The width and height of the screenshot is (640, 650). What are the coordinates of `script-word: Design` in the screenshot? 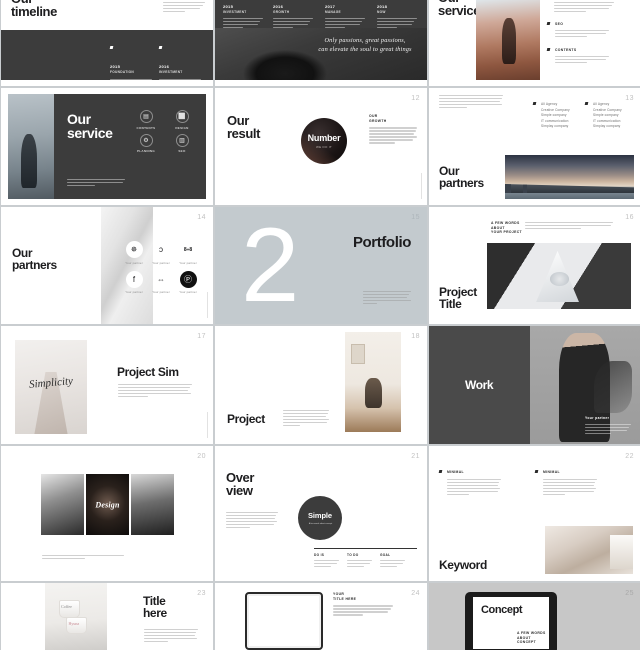 It's located at (107, 504).